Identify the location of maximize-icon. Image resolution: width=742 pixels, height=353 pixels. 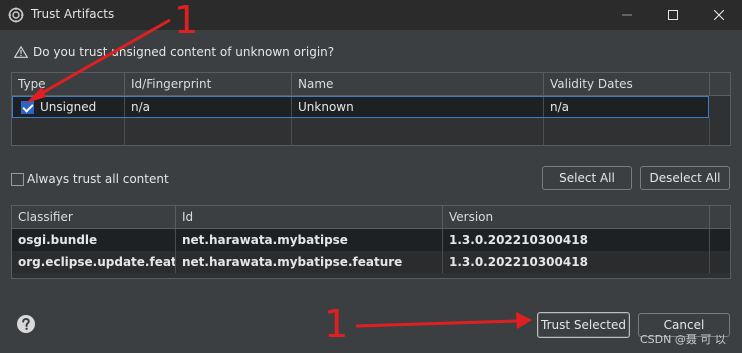
(673, 15).